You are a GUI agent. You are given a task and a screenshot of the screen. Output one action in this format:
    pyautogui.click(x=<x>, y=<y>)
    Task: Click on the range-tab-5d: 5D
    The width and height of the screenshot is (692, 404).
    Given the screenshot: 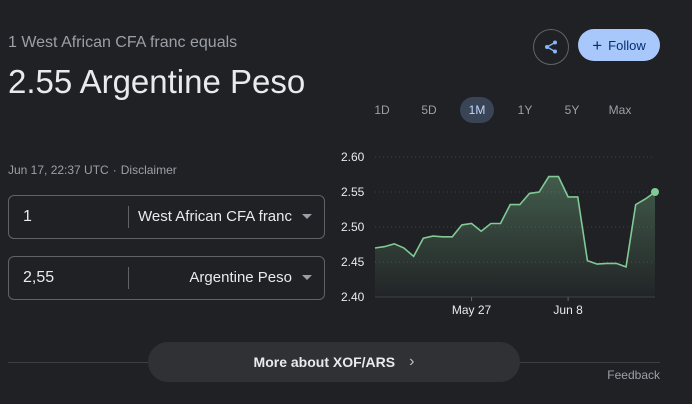 What is the action you would take?
    pyautogui.click(x=429, y=110)
    